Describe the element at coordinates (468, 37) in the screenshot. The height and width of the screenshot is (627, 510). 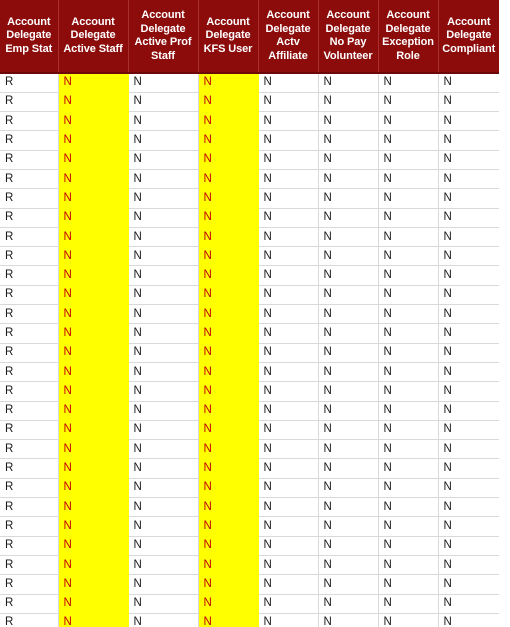
I see `column-header-account-delegate-compliant: Account Delegate Compliant` at that location.